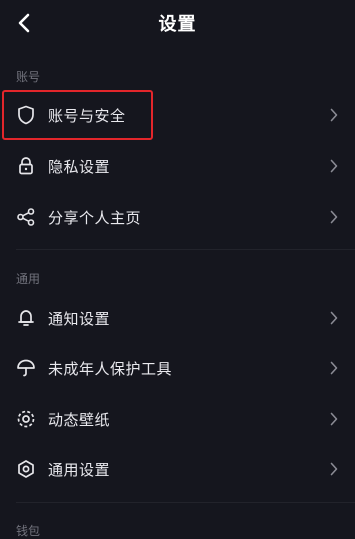 The image size is (355, 539). What do you see at coordinates (26, 419) in the screenshot?
I see `wallpaper-icon` at bounding box center [26, 419].